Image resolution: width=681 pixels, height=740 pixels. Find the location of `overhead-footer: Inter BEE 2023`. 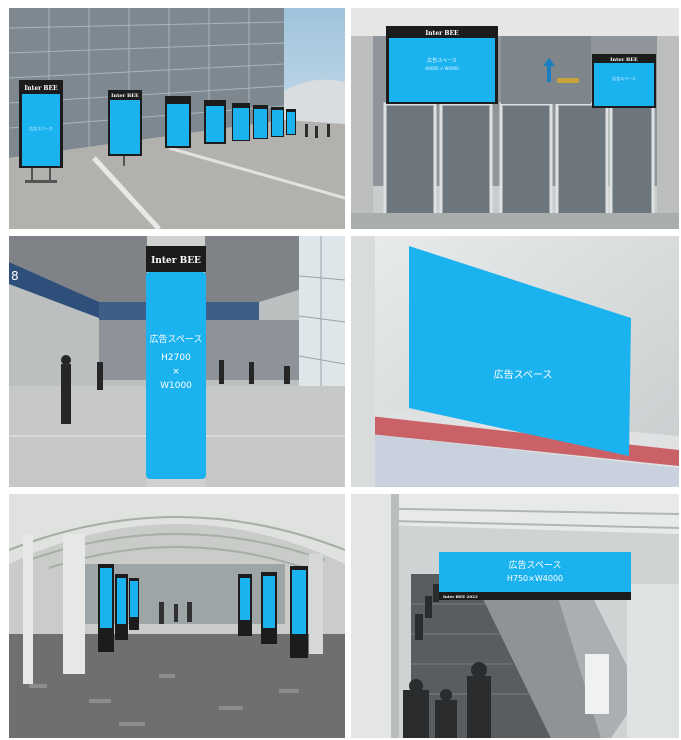

overhead-footer: Inter BEE 2023 is located at coordinates (460, 596).